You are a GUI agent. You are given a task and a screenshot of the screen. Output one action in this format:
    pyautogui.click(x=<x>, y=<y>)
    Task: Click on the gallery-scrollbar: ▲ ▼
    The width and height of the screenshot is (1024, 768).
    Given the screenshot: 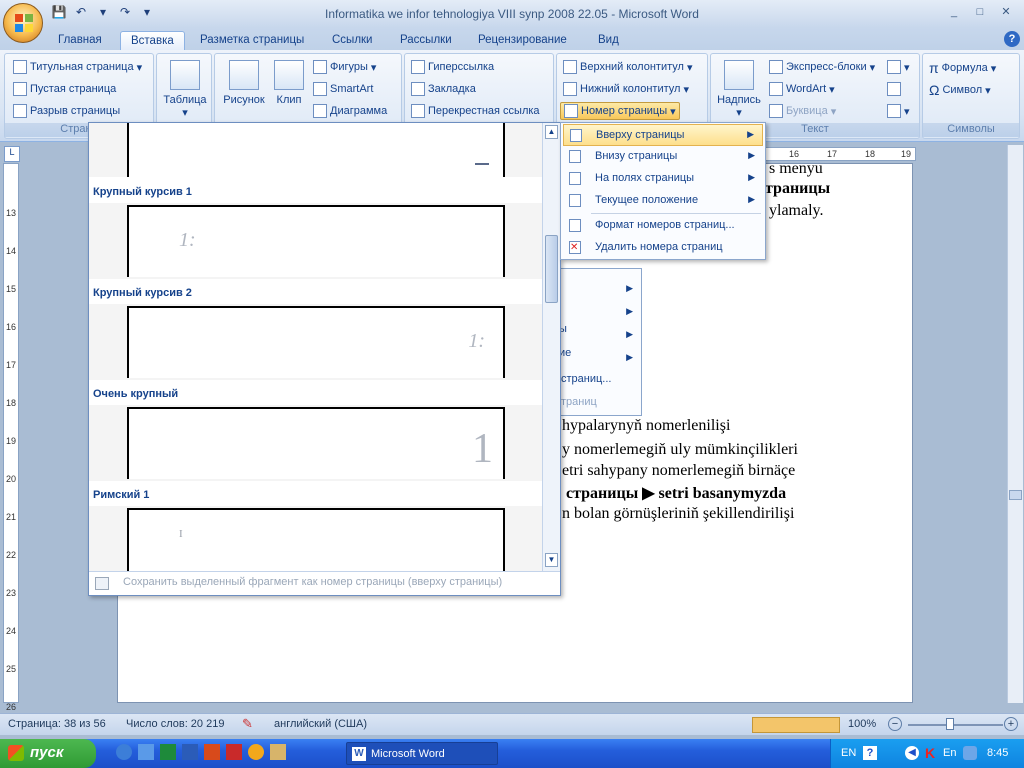 What is the action you would take?
    pyautogui.click(x=551, y=347)
    